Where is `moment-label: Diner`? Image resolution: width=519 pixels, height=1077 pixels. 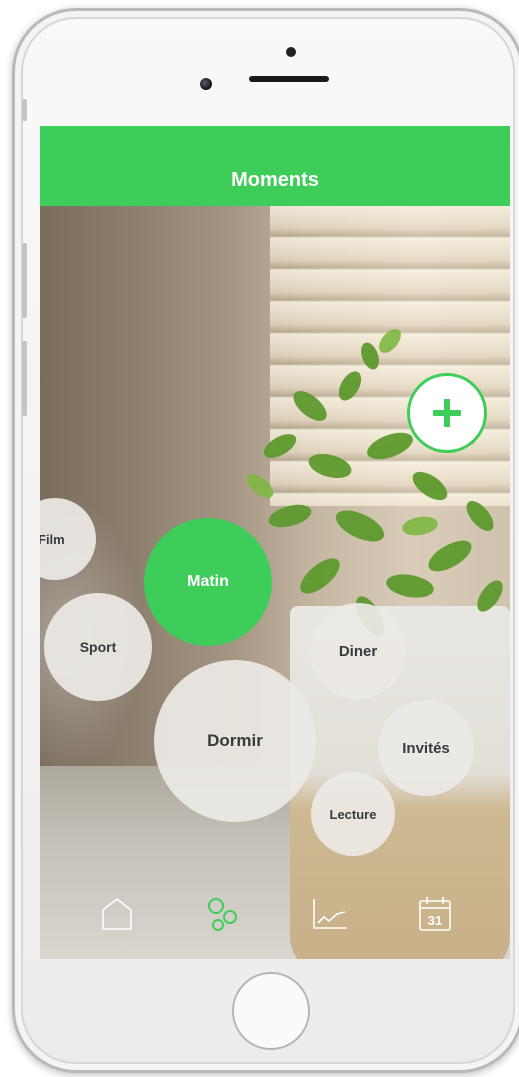
moment-label: Diner is located at coordinates (358, 651).